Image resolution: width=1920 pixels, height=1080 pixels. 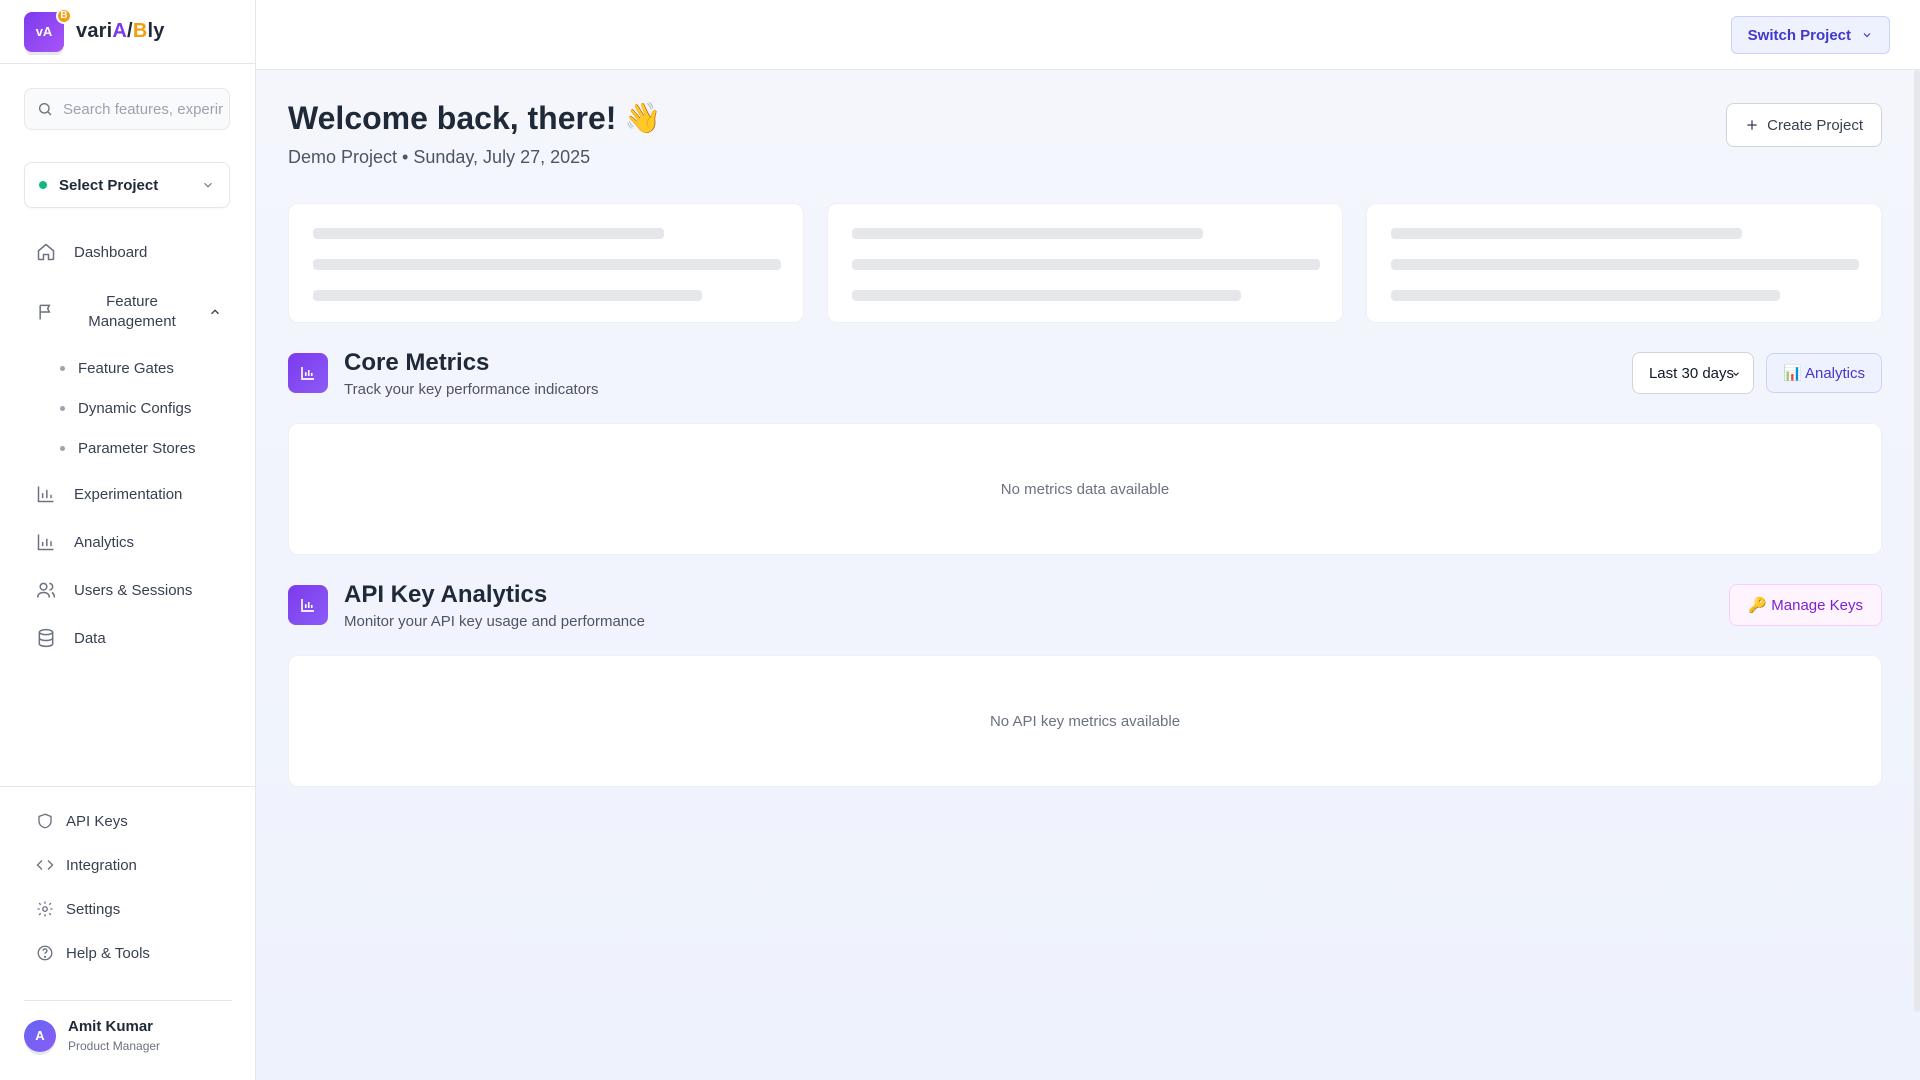 I want to click on user-profile: A Amit Kumar Product Manager, so click(x=128, y=1035).